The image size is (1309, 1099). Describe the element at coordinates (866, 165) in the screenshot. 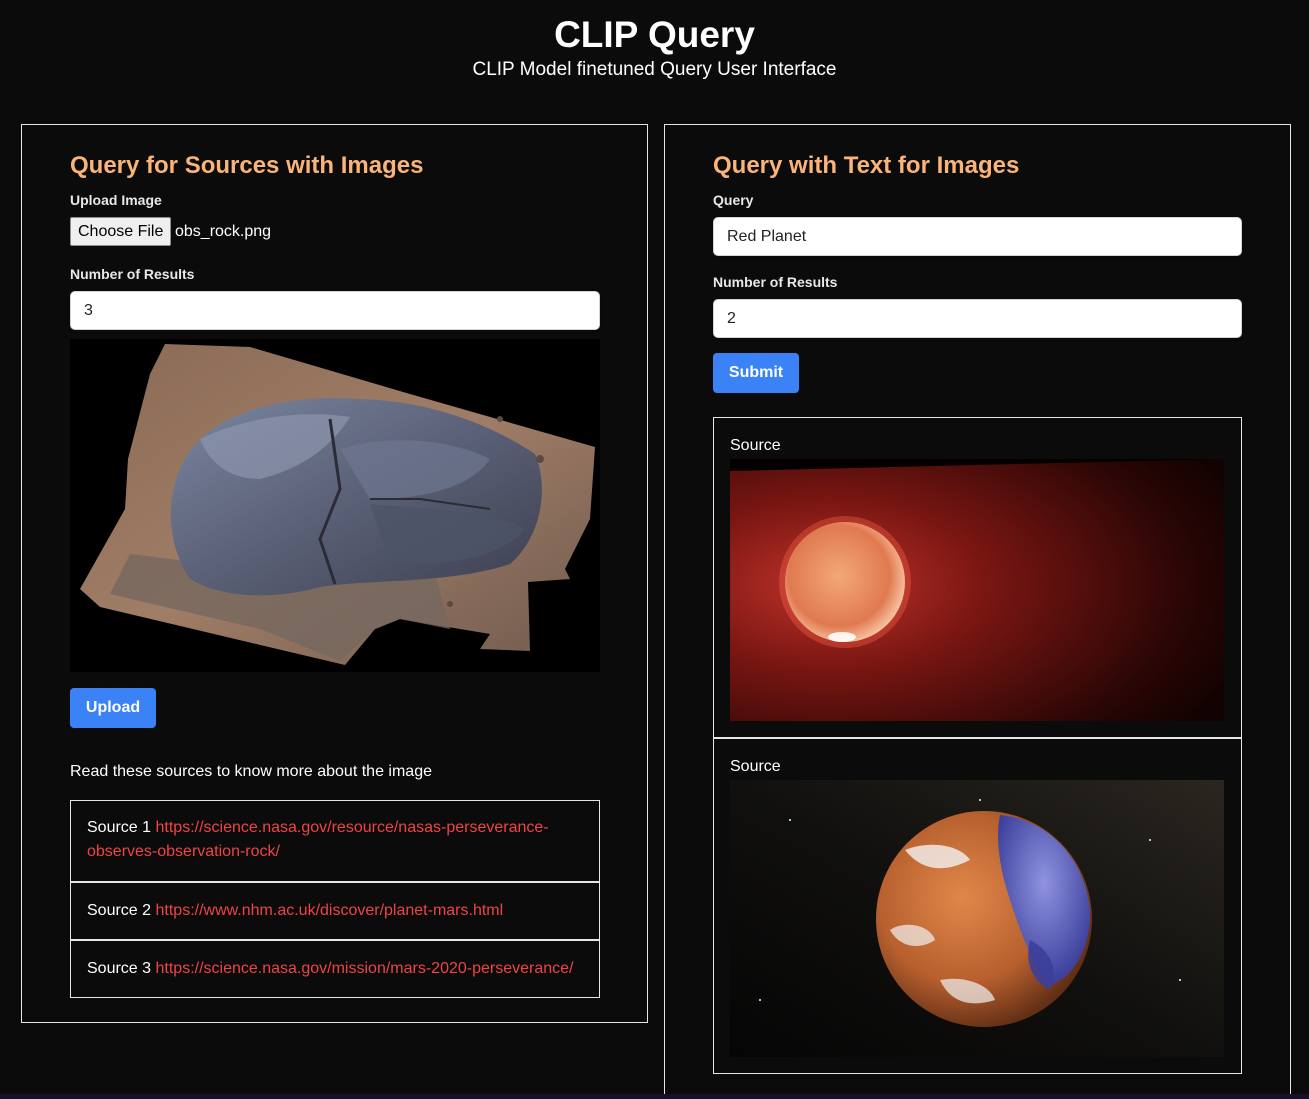

I see `text-query-title: Query with Text for Images` at that location.